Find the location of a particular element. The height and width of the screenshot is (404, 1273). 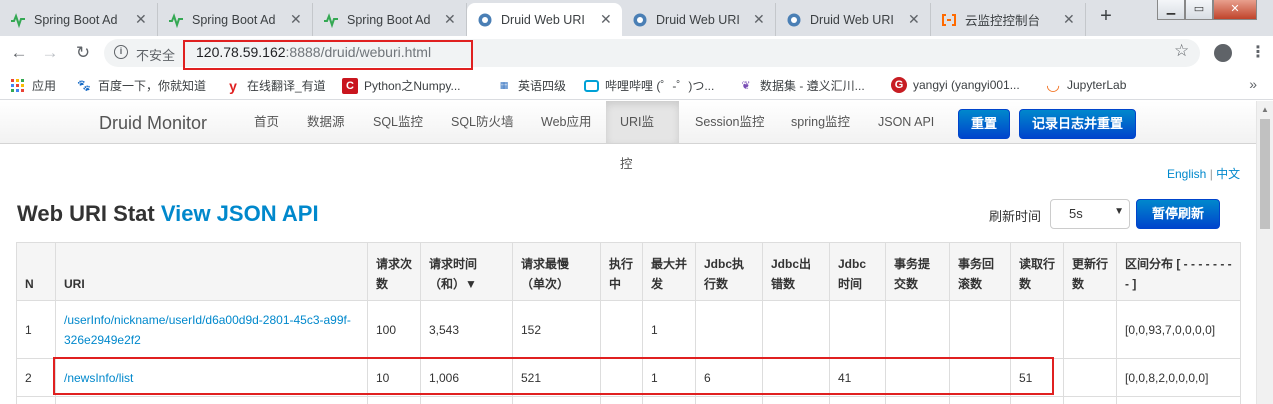

bookmark-apps: 应用 is located at coordinates (33, 85).